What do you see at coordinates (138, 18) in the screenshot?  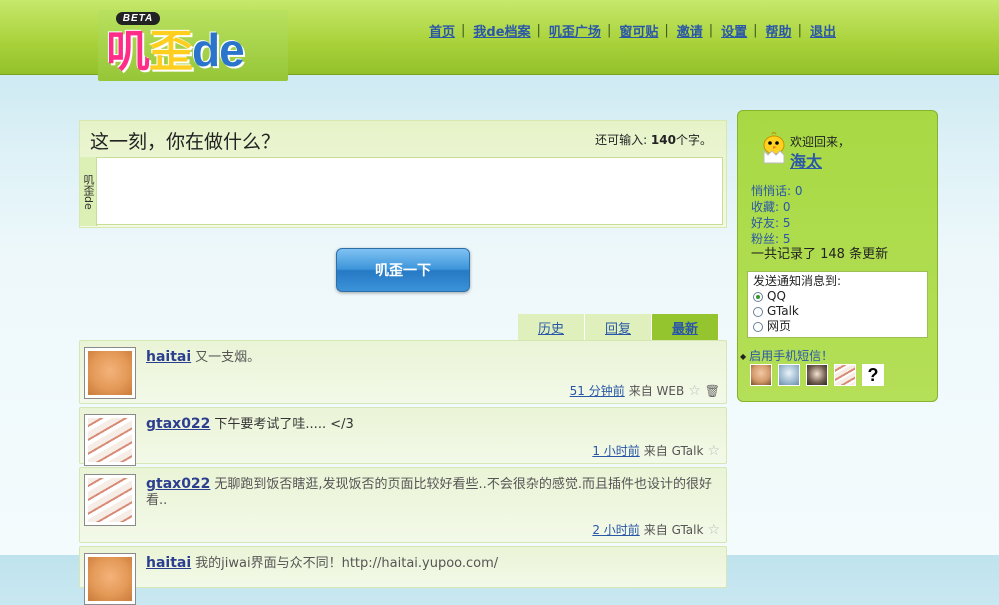 I see `beta-badge: BETA` at bounding box center [138, 18].